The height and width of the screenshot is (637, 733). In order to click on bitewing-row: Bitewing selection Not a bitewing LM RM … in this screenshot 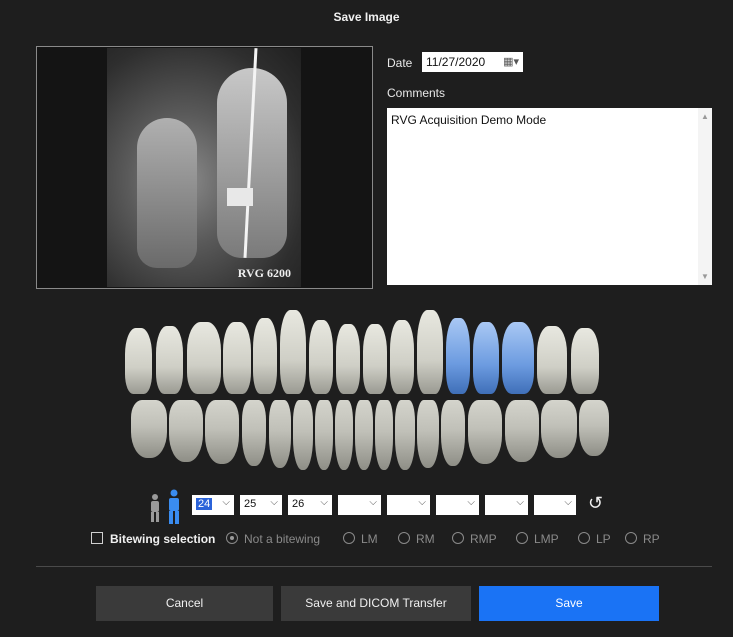, I will do `click(366, 540)`.